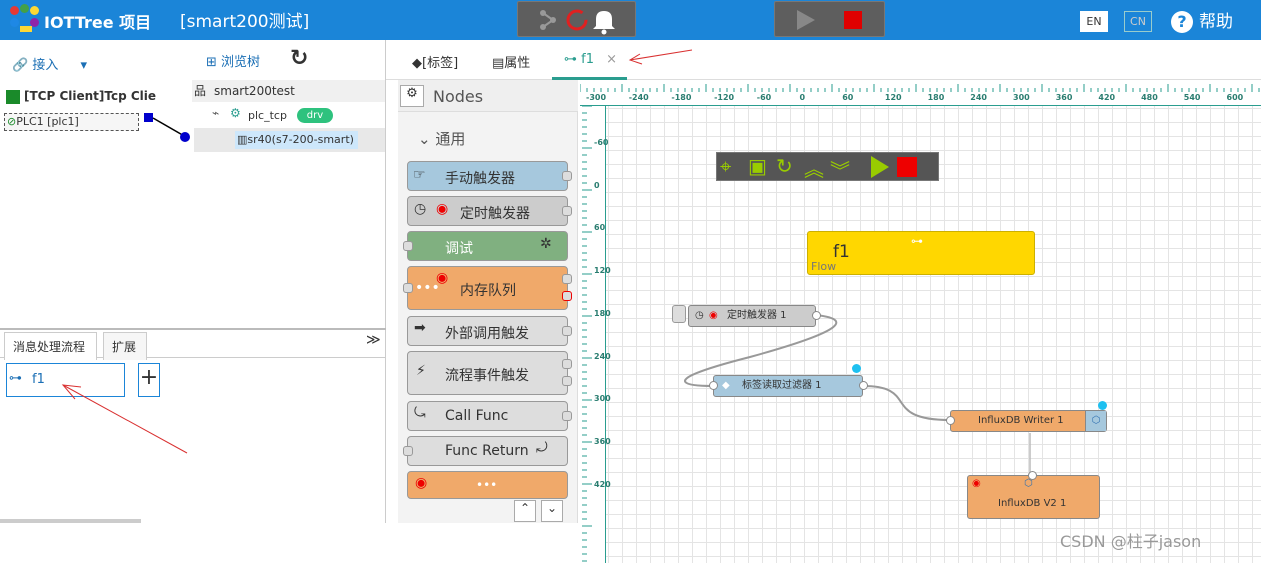 The height and width of the screenshot is (563, 1261). I want to click on palette-node-external-call: ➡ 外部调用触发, so click(489, 331).